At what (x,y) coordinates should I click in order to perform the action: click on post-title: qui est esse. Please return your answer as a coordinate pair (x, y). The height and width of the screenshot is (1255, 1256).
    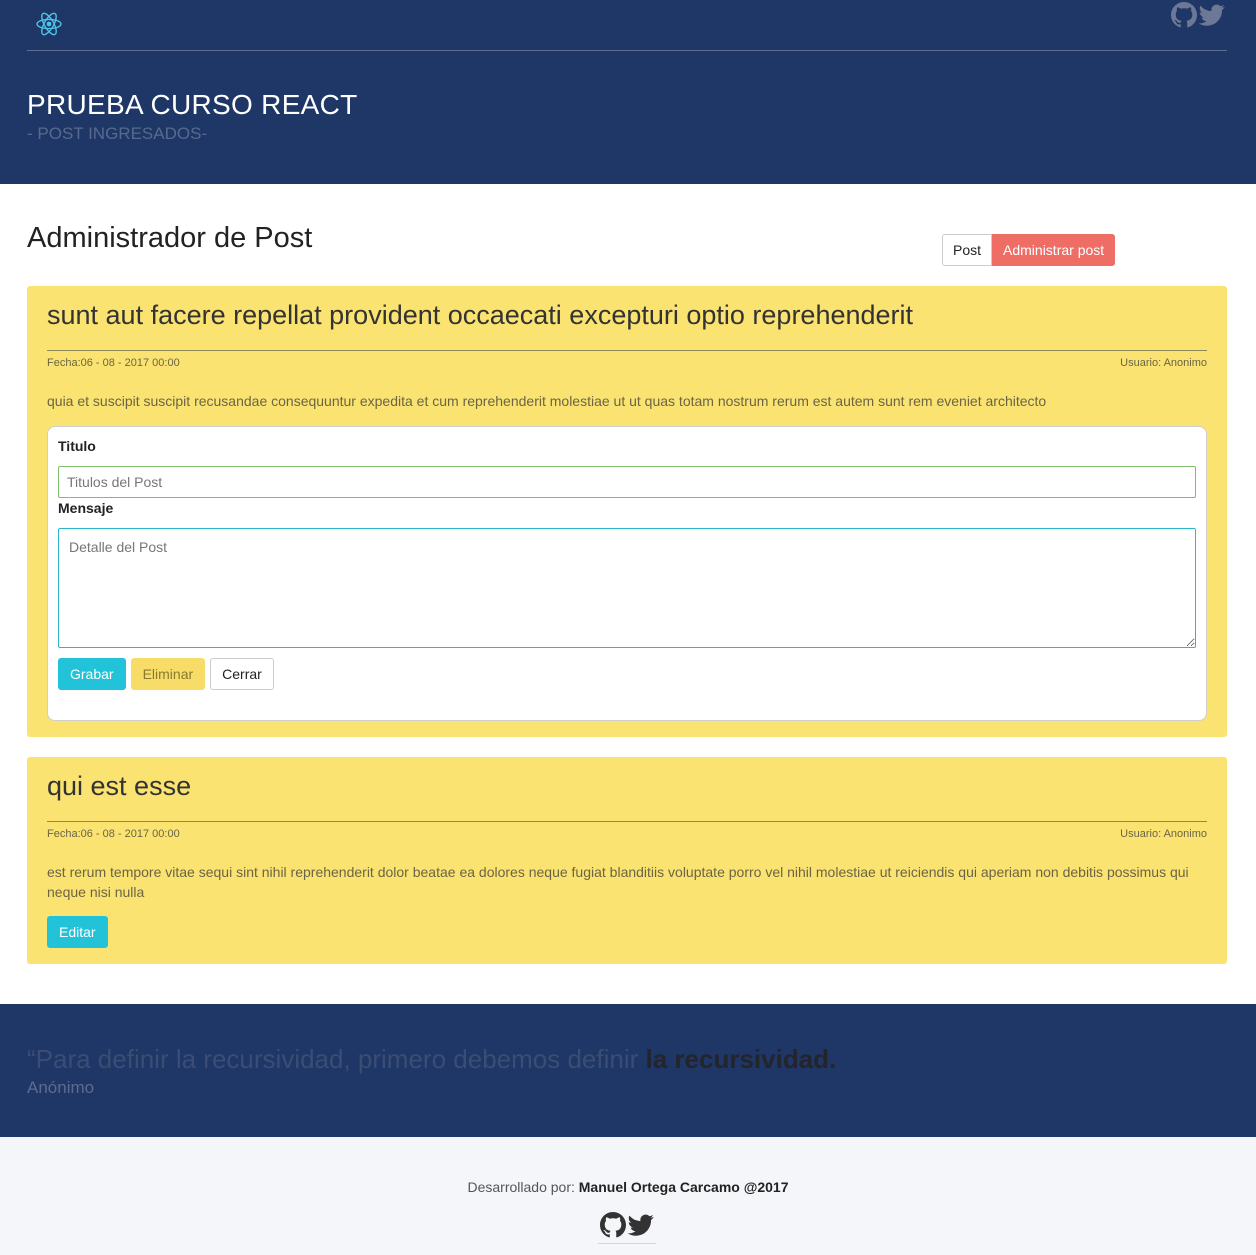
    Looking at the image, I should click on (119, 786).